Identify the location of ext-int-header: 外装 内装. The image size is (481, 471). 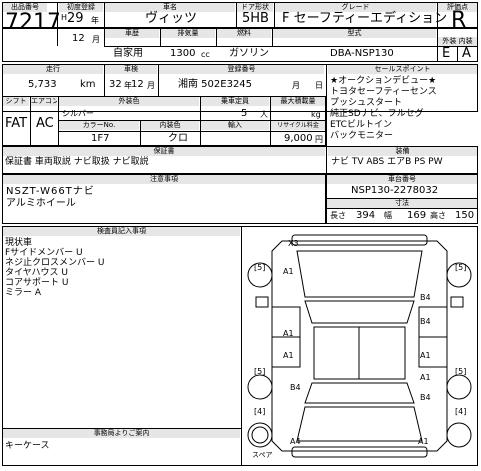
(457, 41).